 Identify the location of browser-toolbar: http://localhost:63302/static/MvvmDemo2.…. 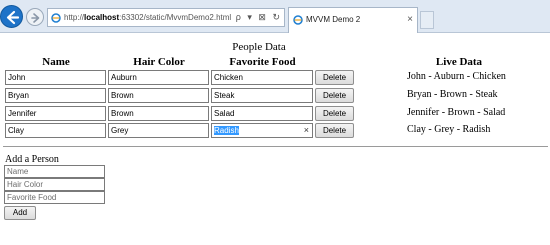
(275, 16).